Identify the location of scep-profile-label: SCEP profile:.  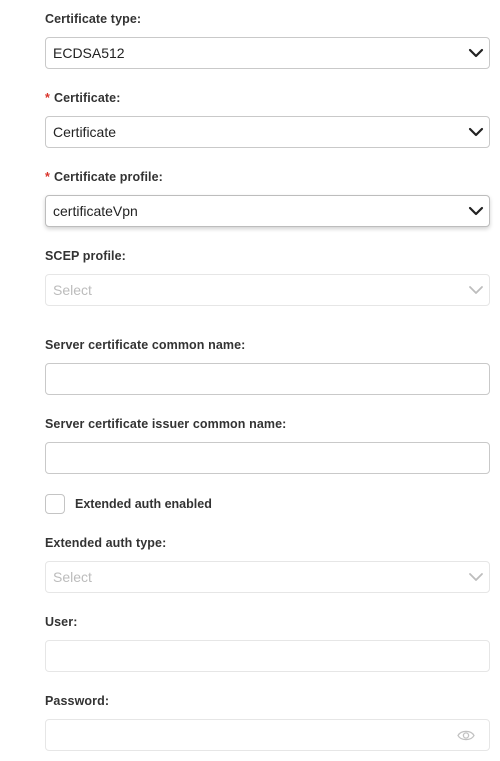
(85, 256).